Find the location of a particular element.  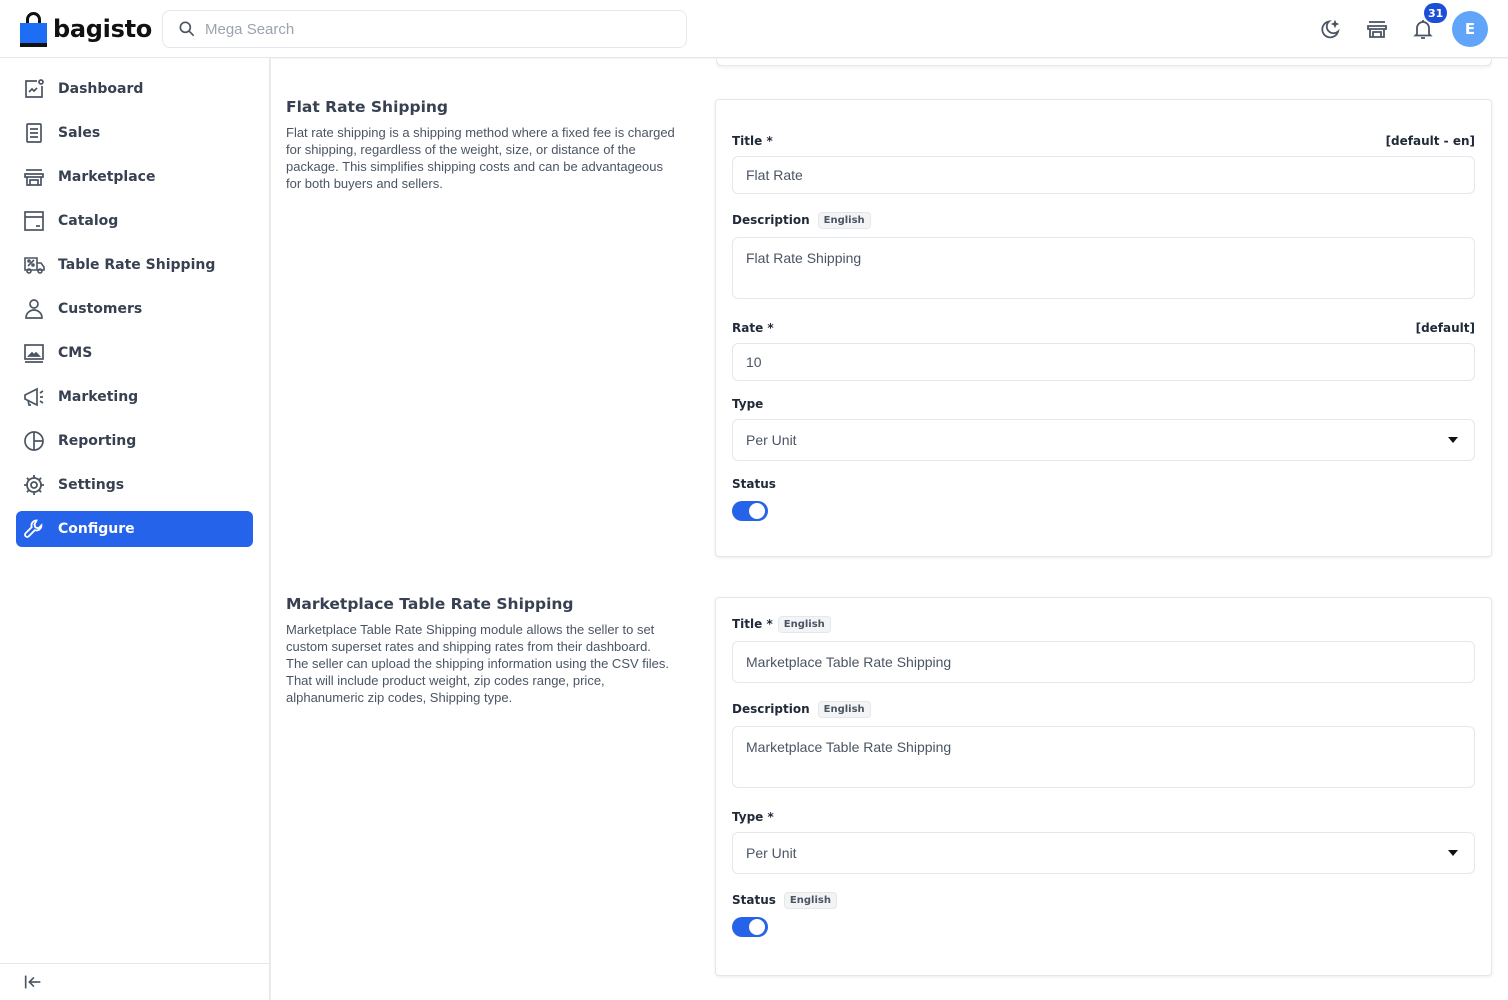

marketplace-description-textarea: Marketplace Table Rate Shipping is located at coordinates (1103, 757).